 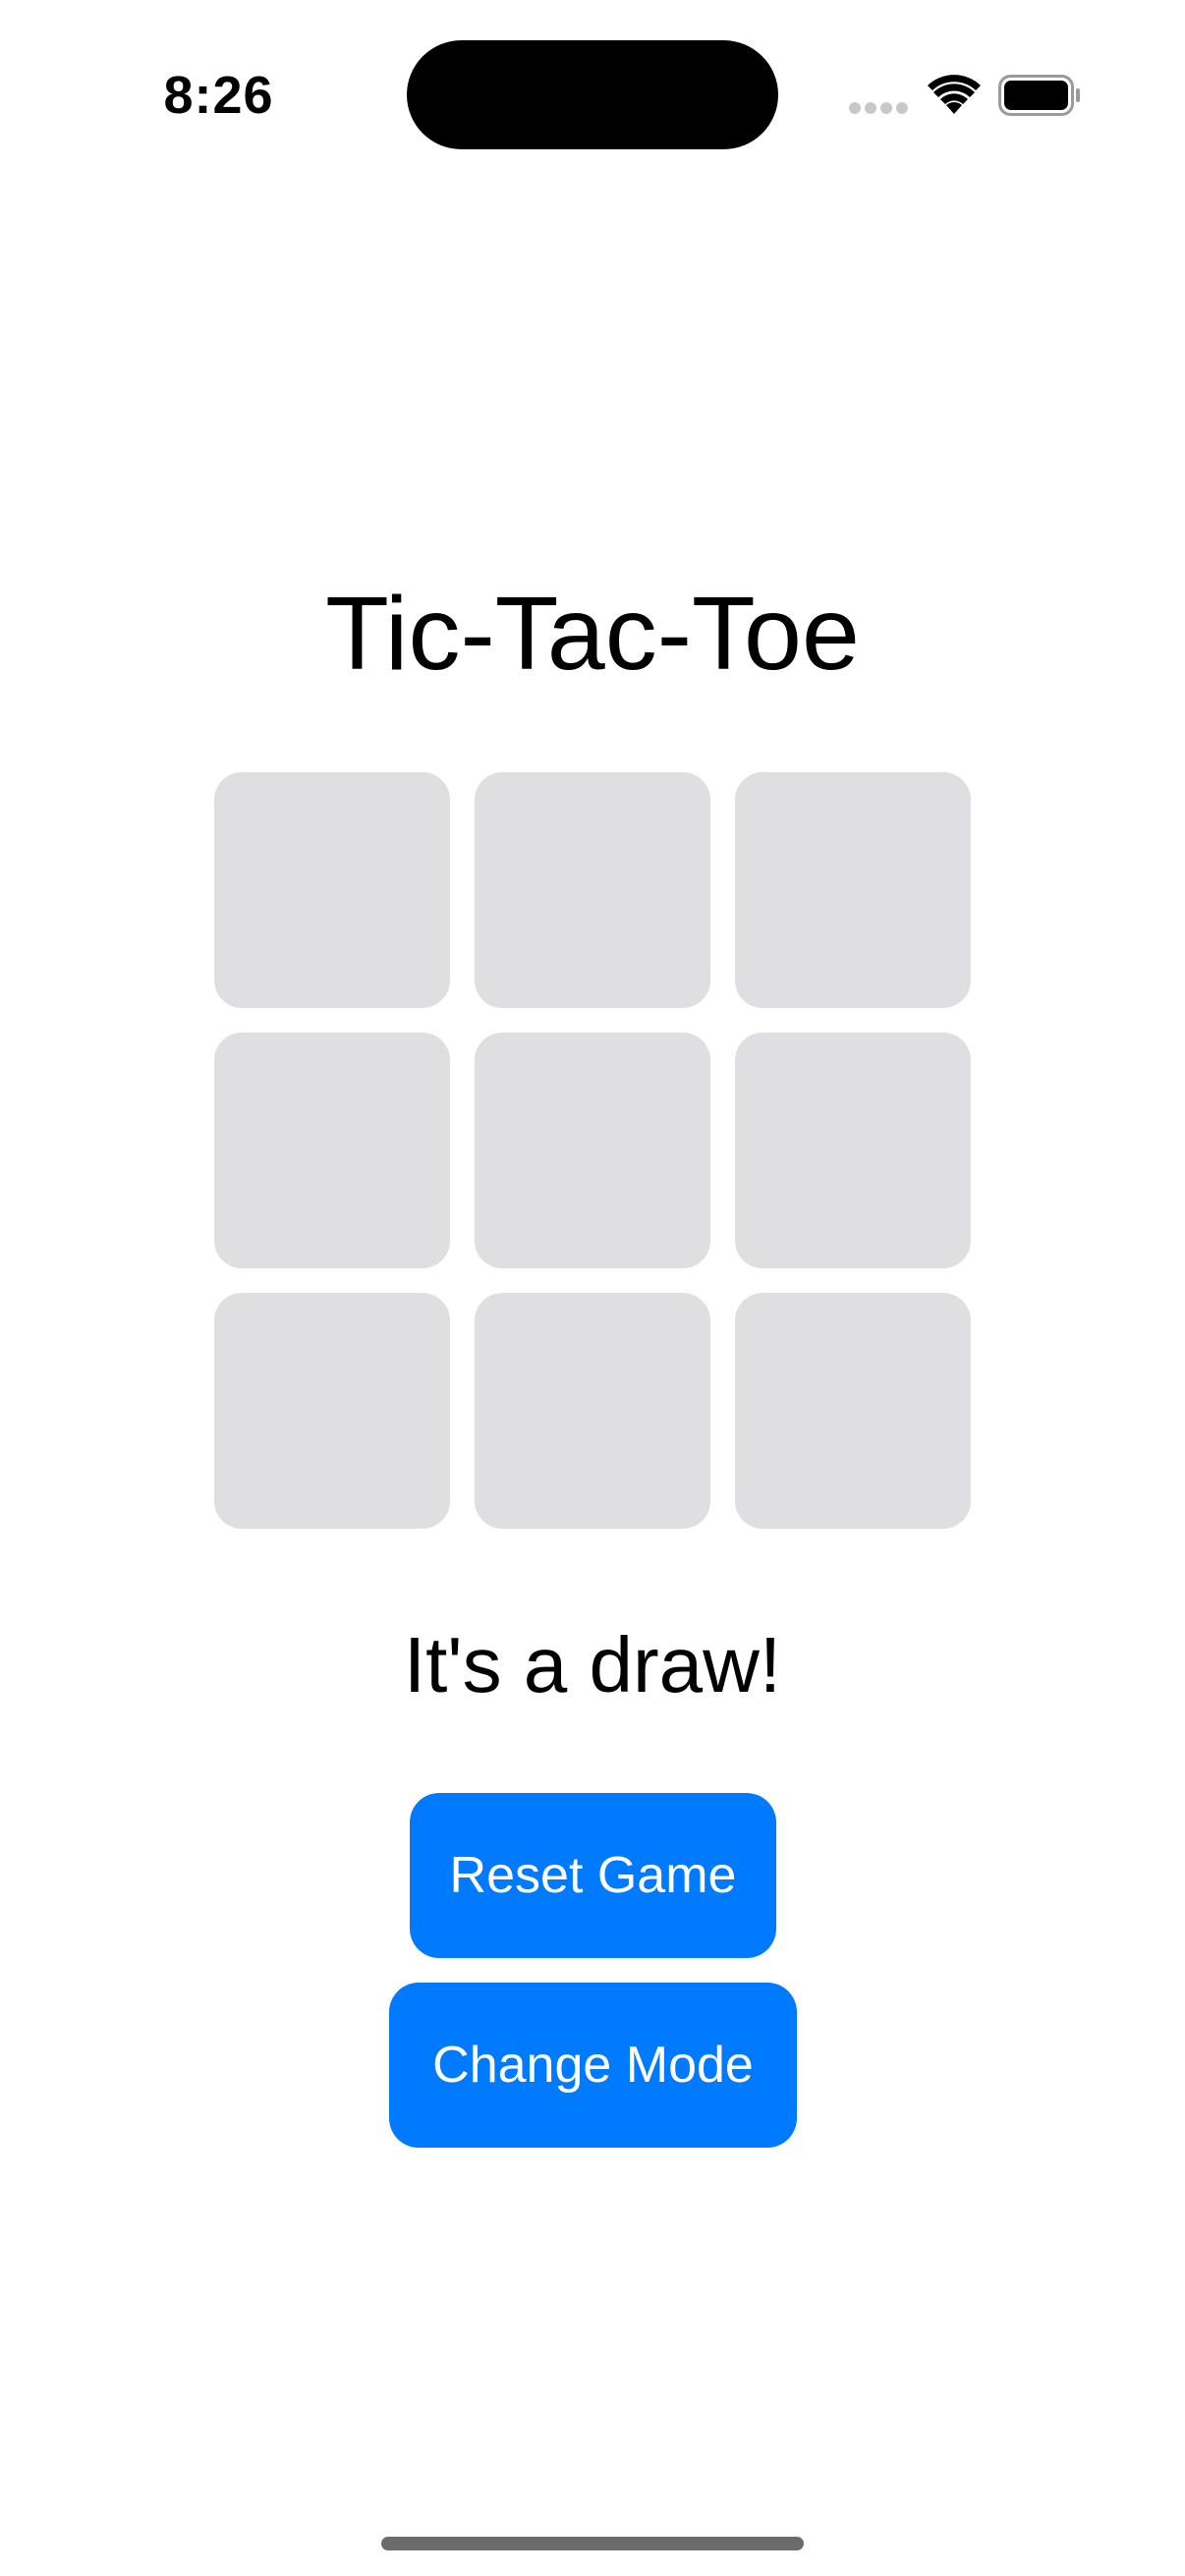 What do you see at coordinates (1039, 95) in the screenshot?
I see `battery-icon` at bounding box center [1039, 95].